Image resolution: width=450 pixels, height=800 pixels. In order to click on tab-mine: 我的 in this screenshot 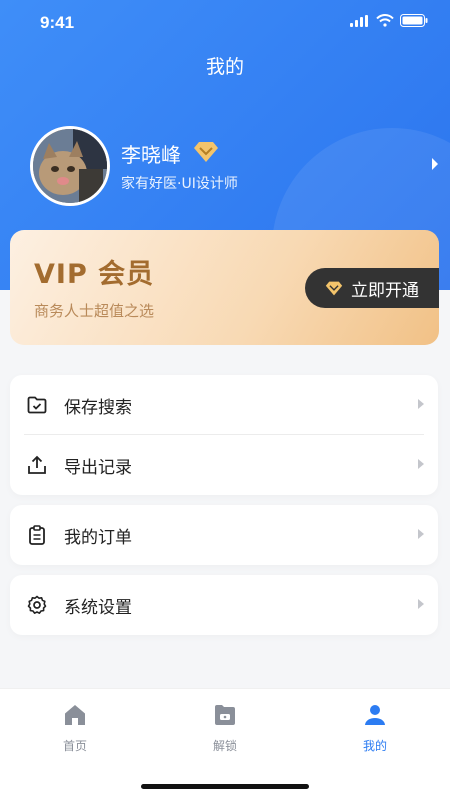, I will do `click(375, 728)`.